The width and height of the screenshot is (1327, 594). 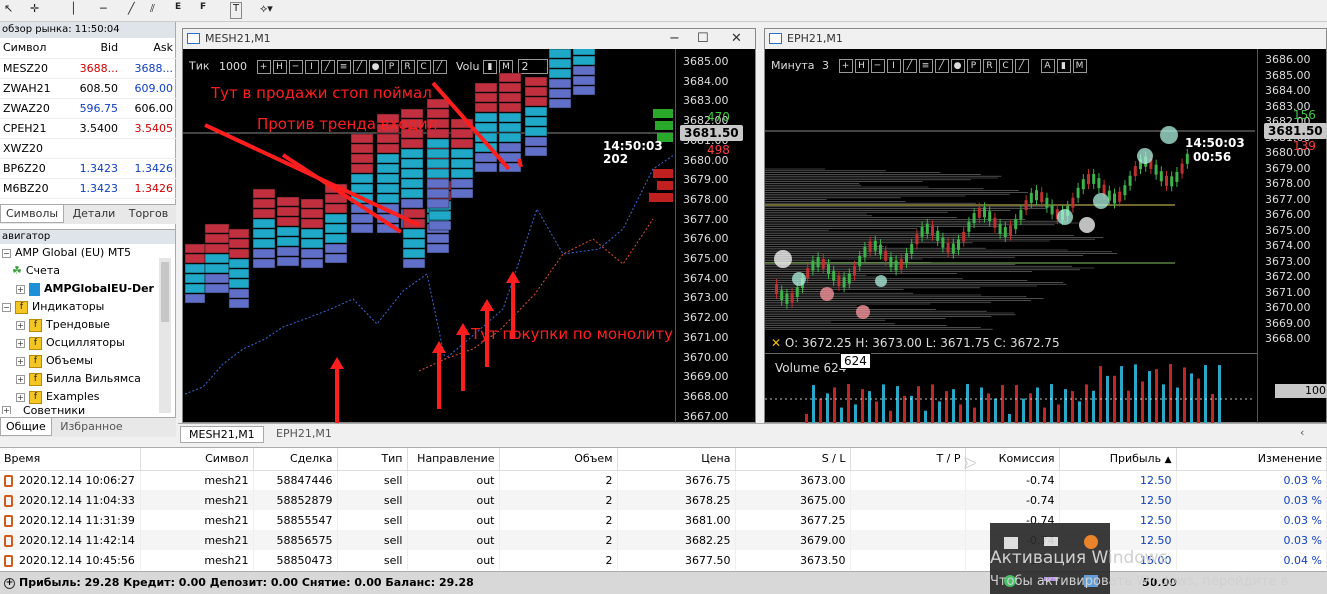 What do you see at coordinates (32, 214) in the screenshot?
I see `tab-symbols: Символы` at bounding box center [32, 214].